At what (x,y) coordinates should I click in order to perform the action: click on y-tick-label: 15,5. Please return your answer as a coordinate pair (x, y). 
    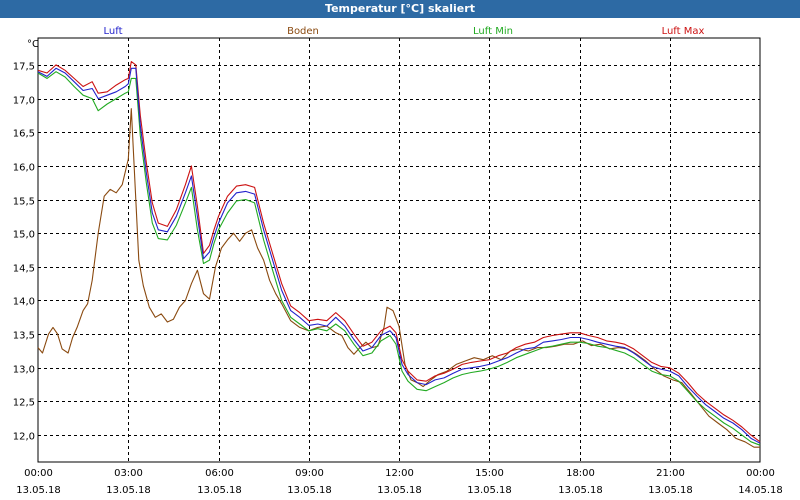
    Looking at the image, I should click on (24, 202).